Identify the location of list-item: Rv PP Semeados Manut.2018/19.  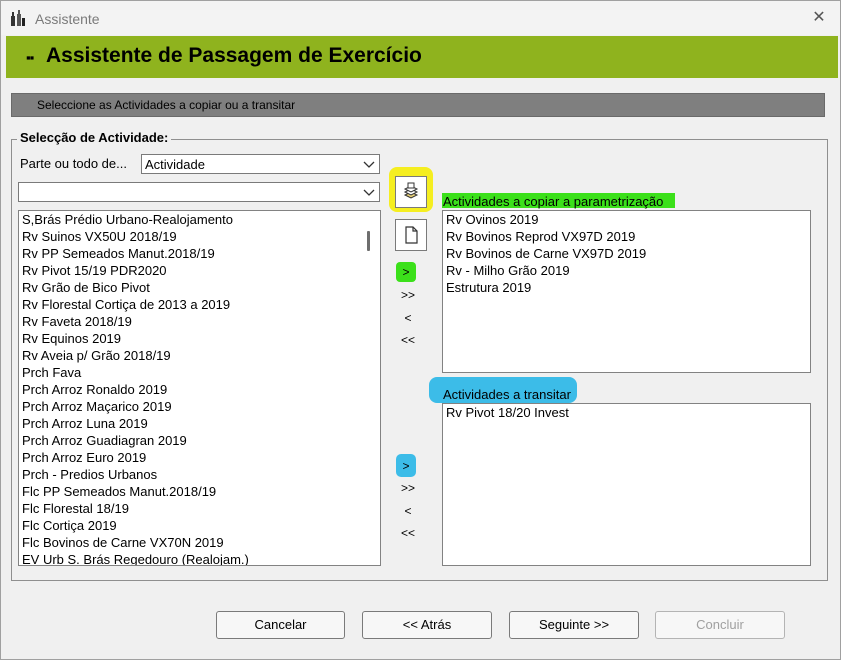
(199, 253).